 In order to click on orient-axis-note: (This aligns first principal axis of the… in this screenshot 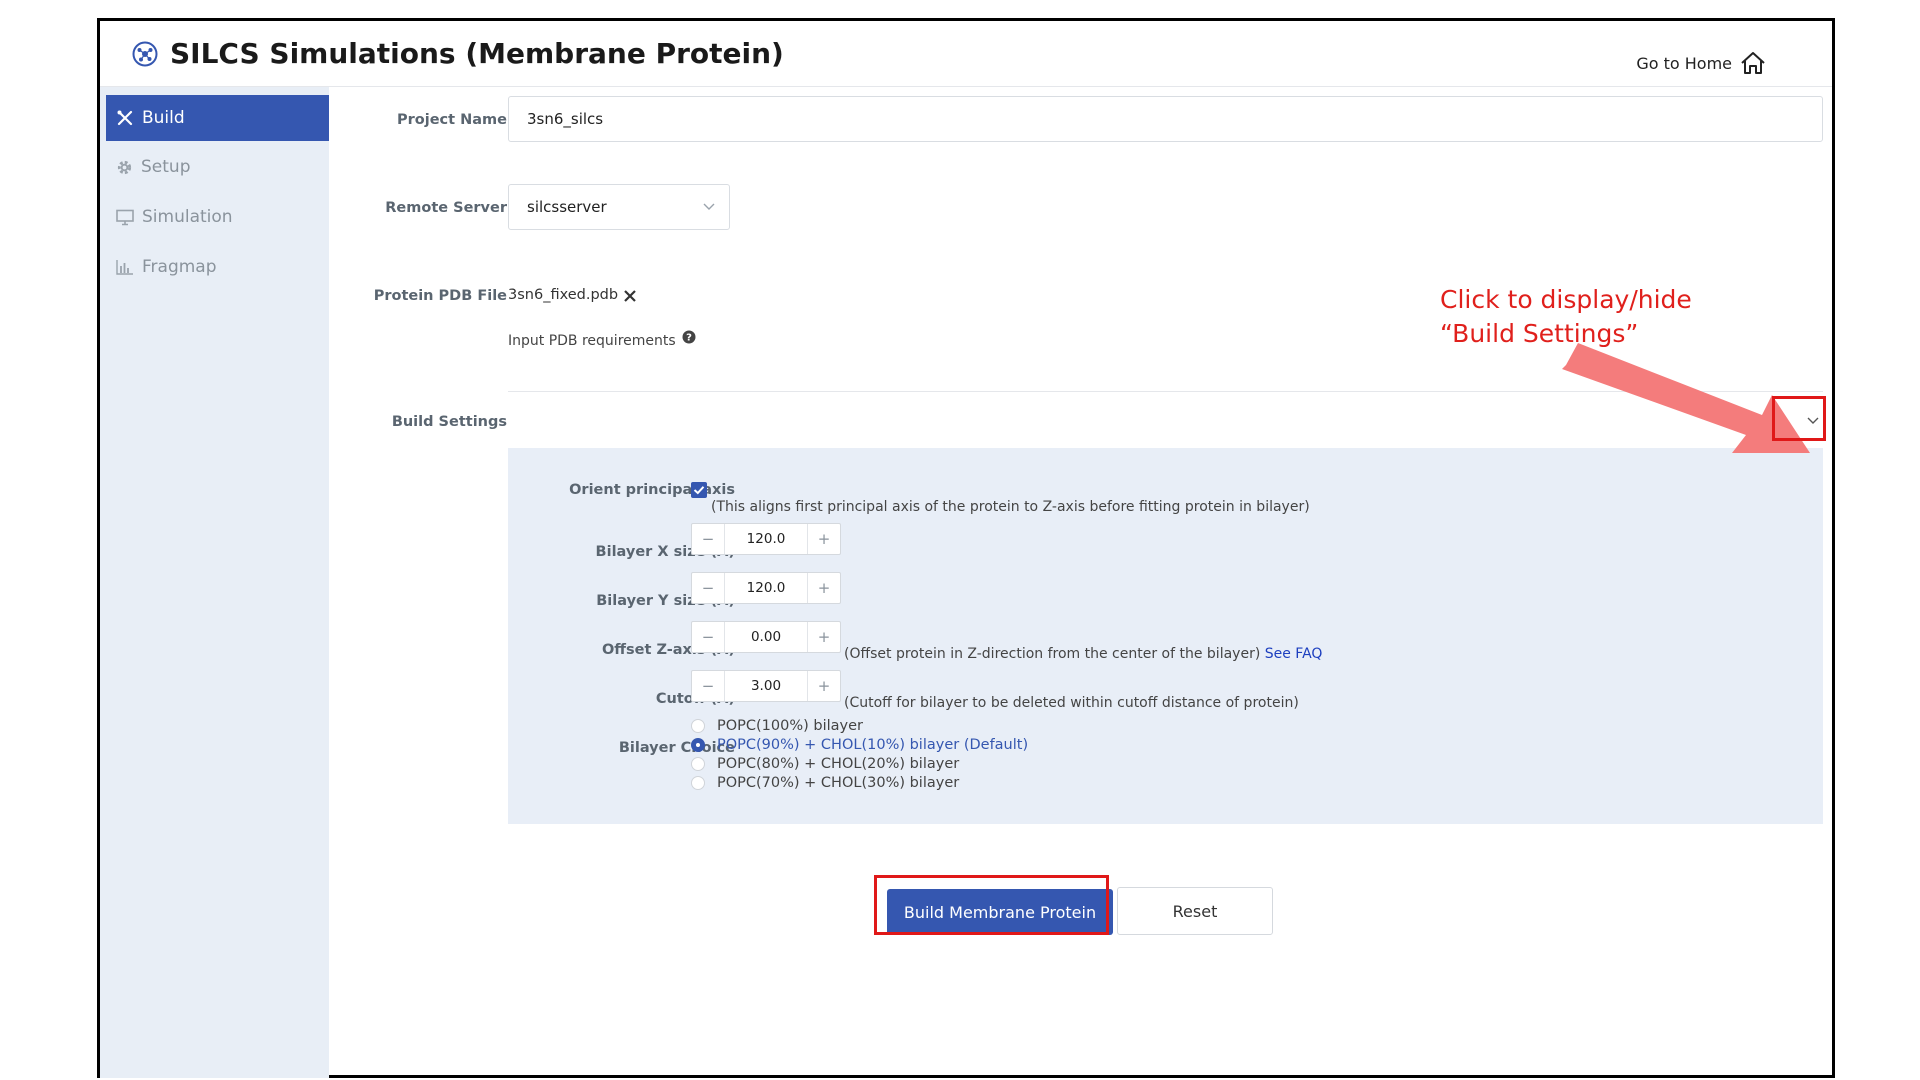, I will do `click(1010, 507)`.